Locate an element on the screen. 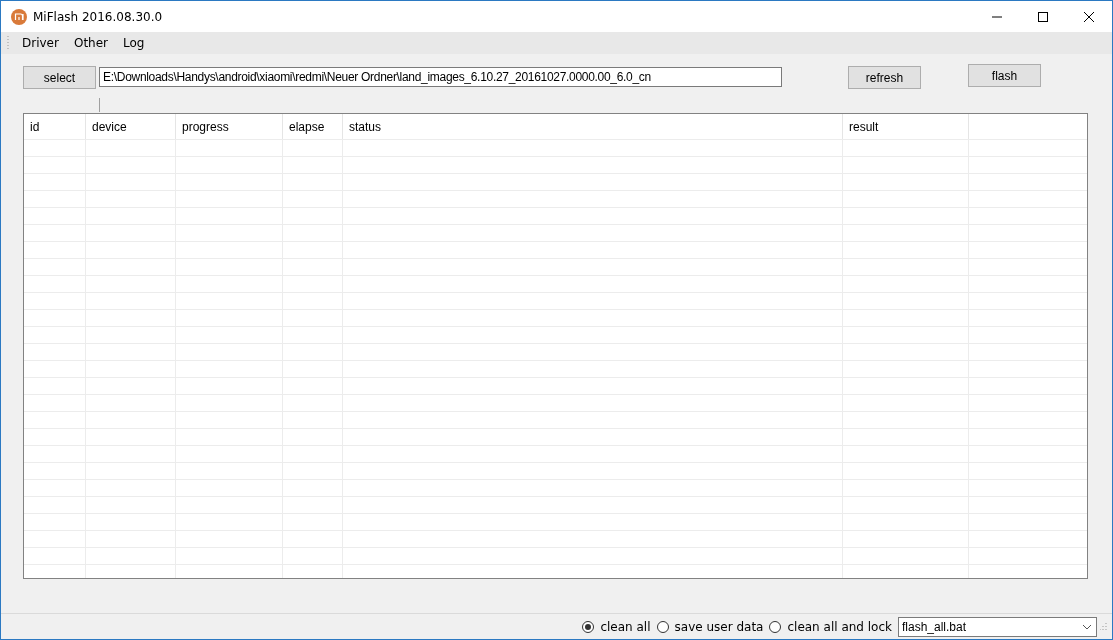 The image size is (1113, 640). menu-item: Other is located at coordinates (92, 43).